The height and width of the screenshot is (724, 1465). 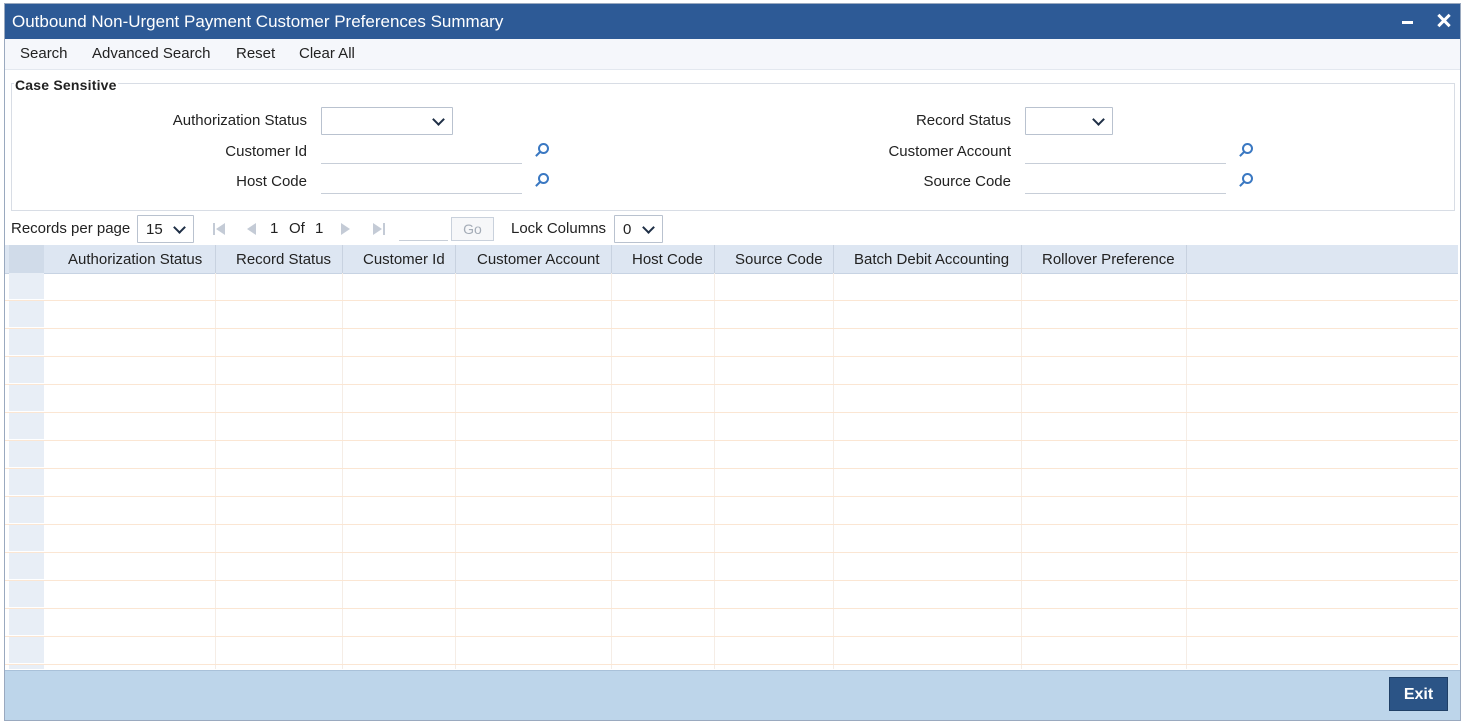 What do you see at coordinates (538, 259) in the screenshot?
I see `column-customer-account: Customer Account` at bounding box center [538, 259].